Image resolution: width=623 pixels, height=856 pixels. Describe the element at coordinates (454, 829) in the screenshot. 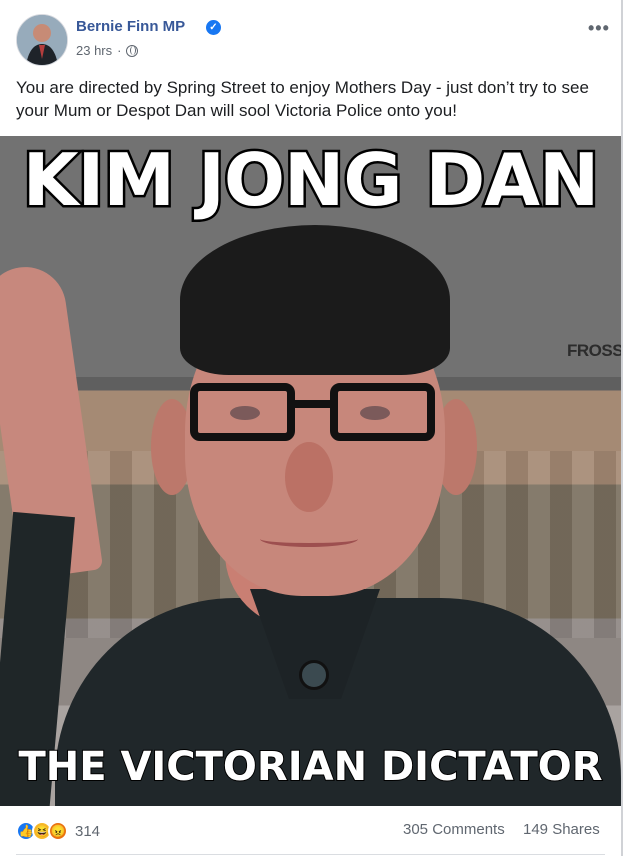

I see `comments-count: 305 Comments` at that location.